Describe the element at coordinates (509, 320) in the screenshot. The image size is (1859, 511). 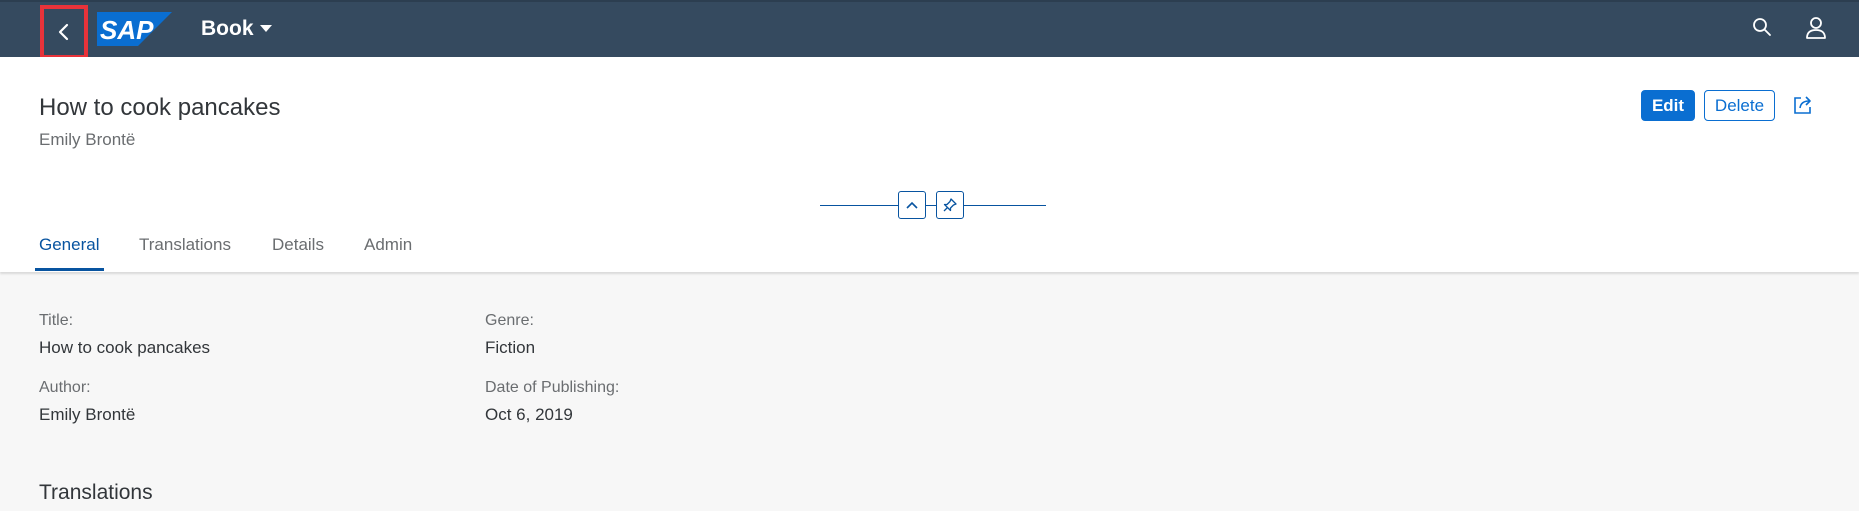
I see `genre-label: Genre:` at that location.